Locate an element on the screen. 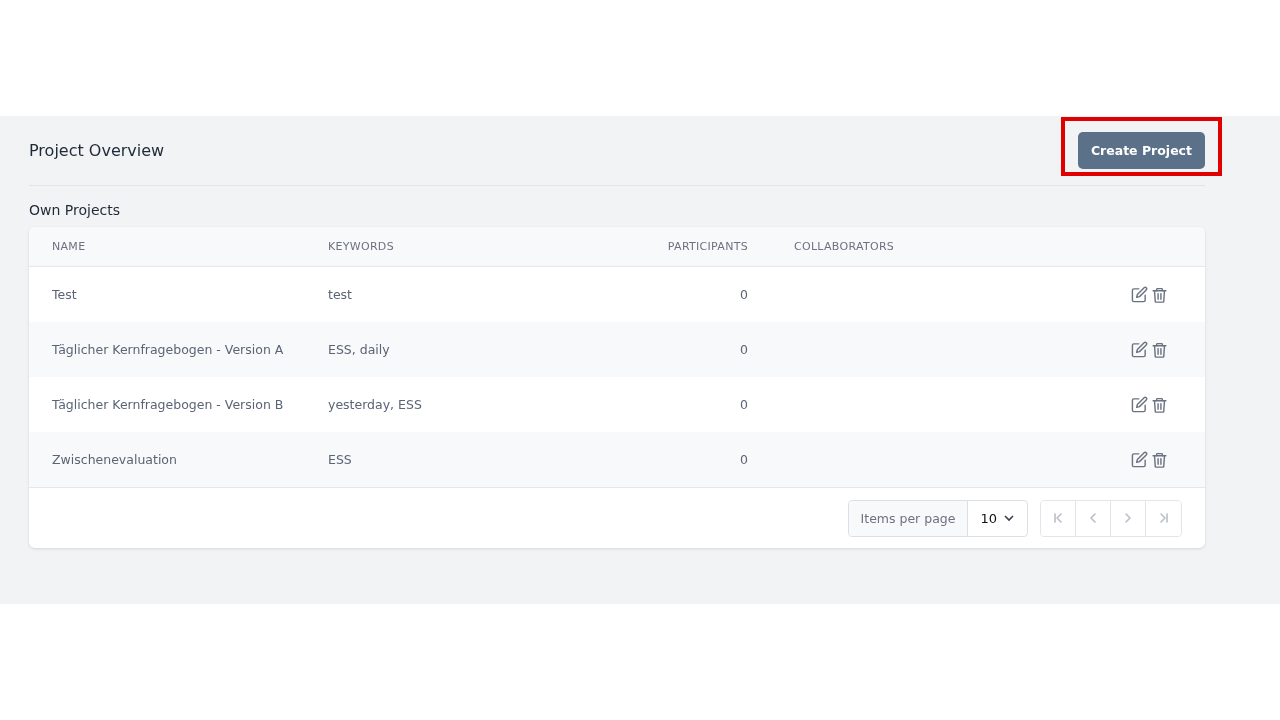 This screenshot has height=720, width=1280. chevron-down-icon is located at coordinates (1009, 518).